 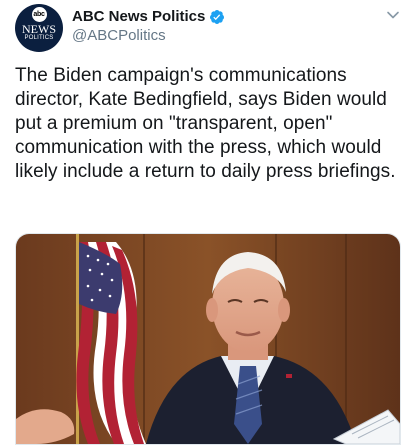 I want to click on chevron-down-icon, so click(x=393, y=15).